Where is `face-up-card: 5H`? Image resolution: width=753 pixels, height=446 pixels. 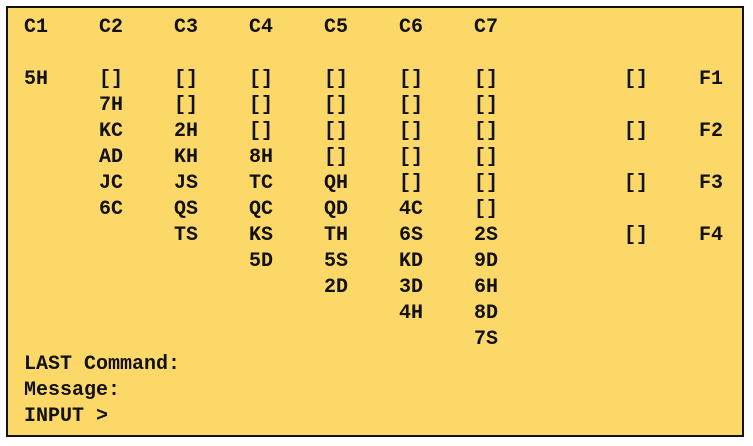 face-up-card: 5H is located at coordinates (36, 83).